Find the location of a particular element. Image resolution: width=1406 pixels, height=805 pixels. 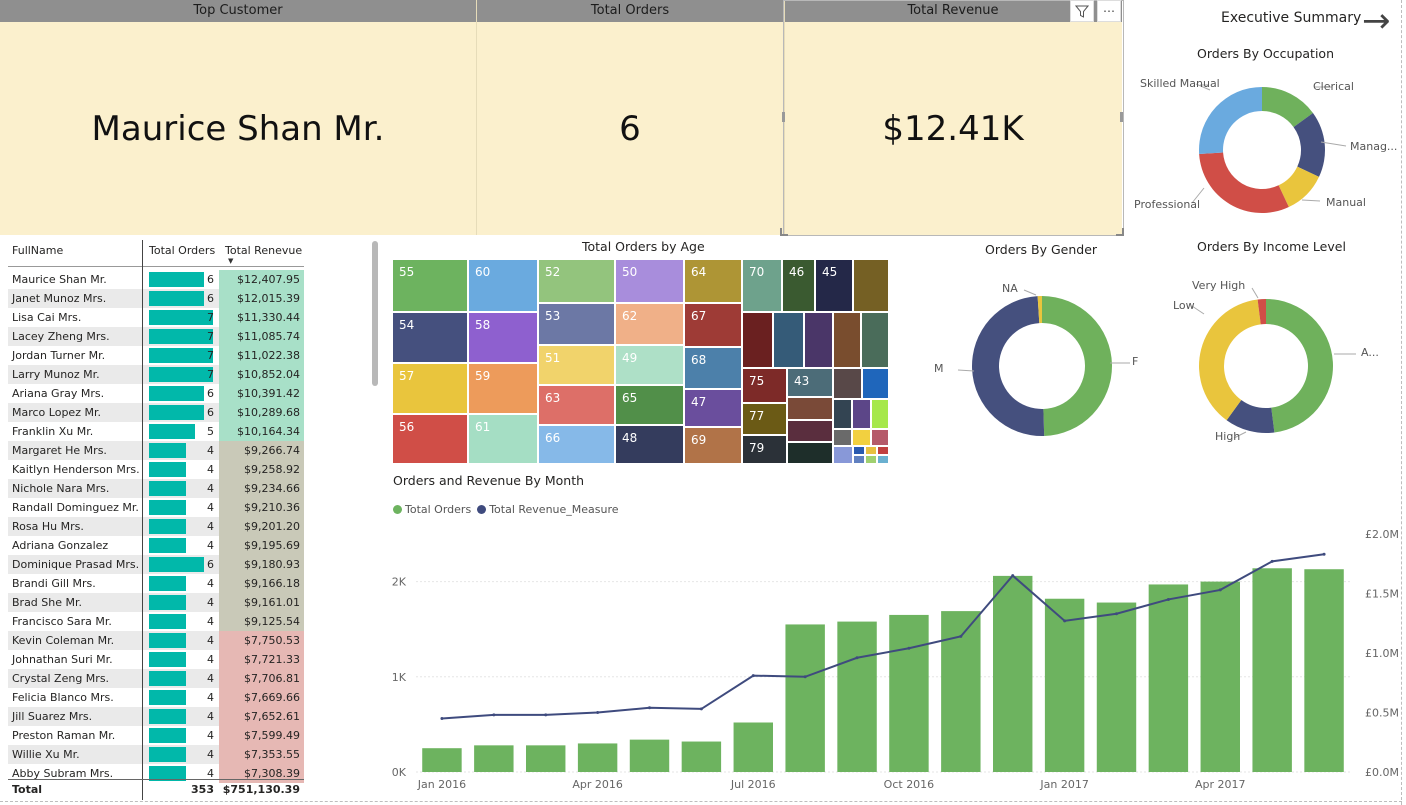

treemap-cell: 55 is located at coordinates (430, 285).